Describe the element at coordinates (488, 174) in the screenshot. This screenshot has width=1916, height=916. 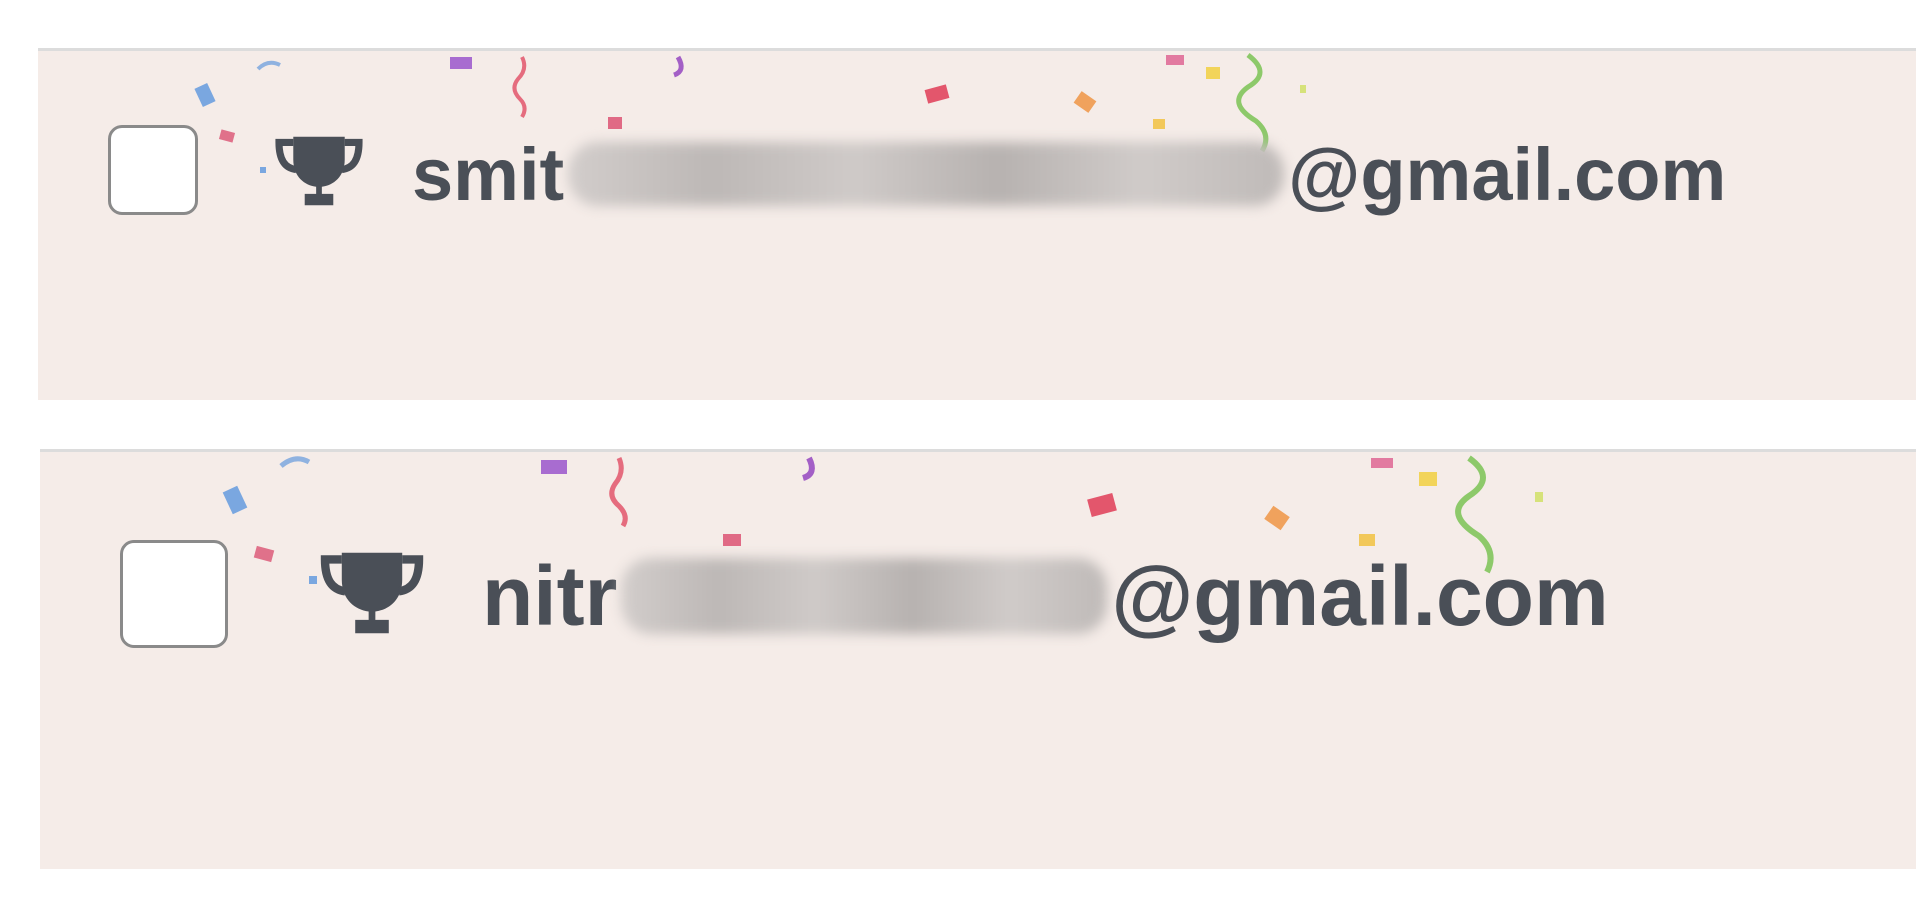
I see `email-prefix: smit` at that location.